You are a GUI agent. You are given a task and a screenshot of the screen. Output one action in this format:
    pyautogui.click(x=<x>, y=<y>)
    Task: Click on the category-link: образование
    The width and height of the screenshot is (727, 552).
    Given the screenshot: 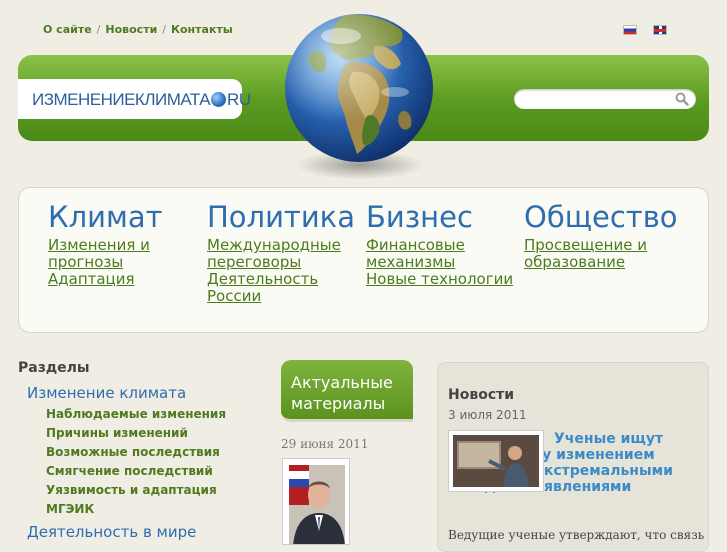 What is the action you would take?
    pyautogui.click(x=601, y=262)
    